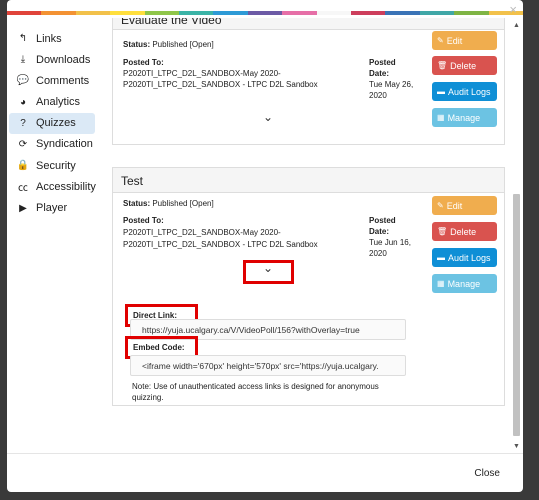  What do you see at coordinates (58, 102) in the screenshot?
I see `sidebar-item-label: Analytics` at bounding box center [58, 102].